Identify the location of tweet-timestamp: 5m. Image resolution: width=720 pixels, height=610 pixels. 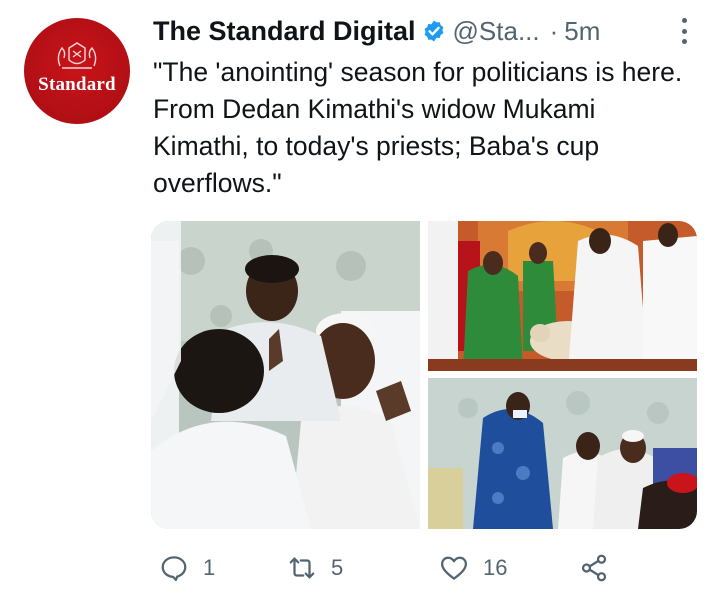
(582, 31).